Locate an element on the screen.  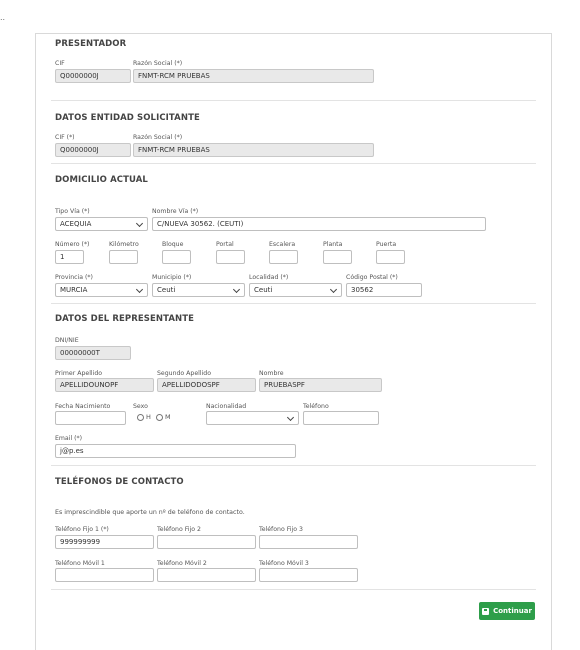
movil1-label: Teléfono Móvil 1 is located at coordinates (80, 563).